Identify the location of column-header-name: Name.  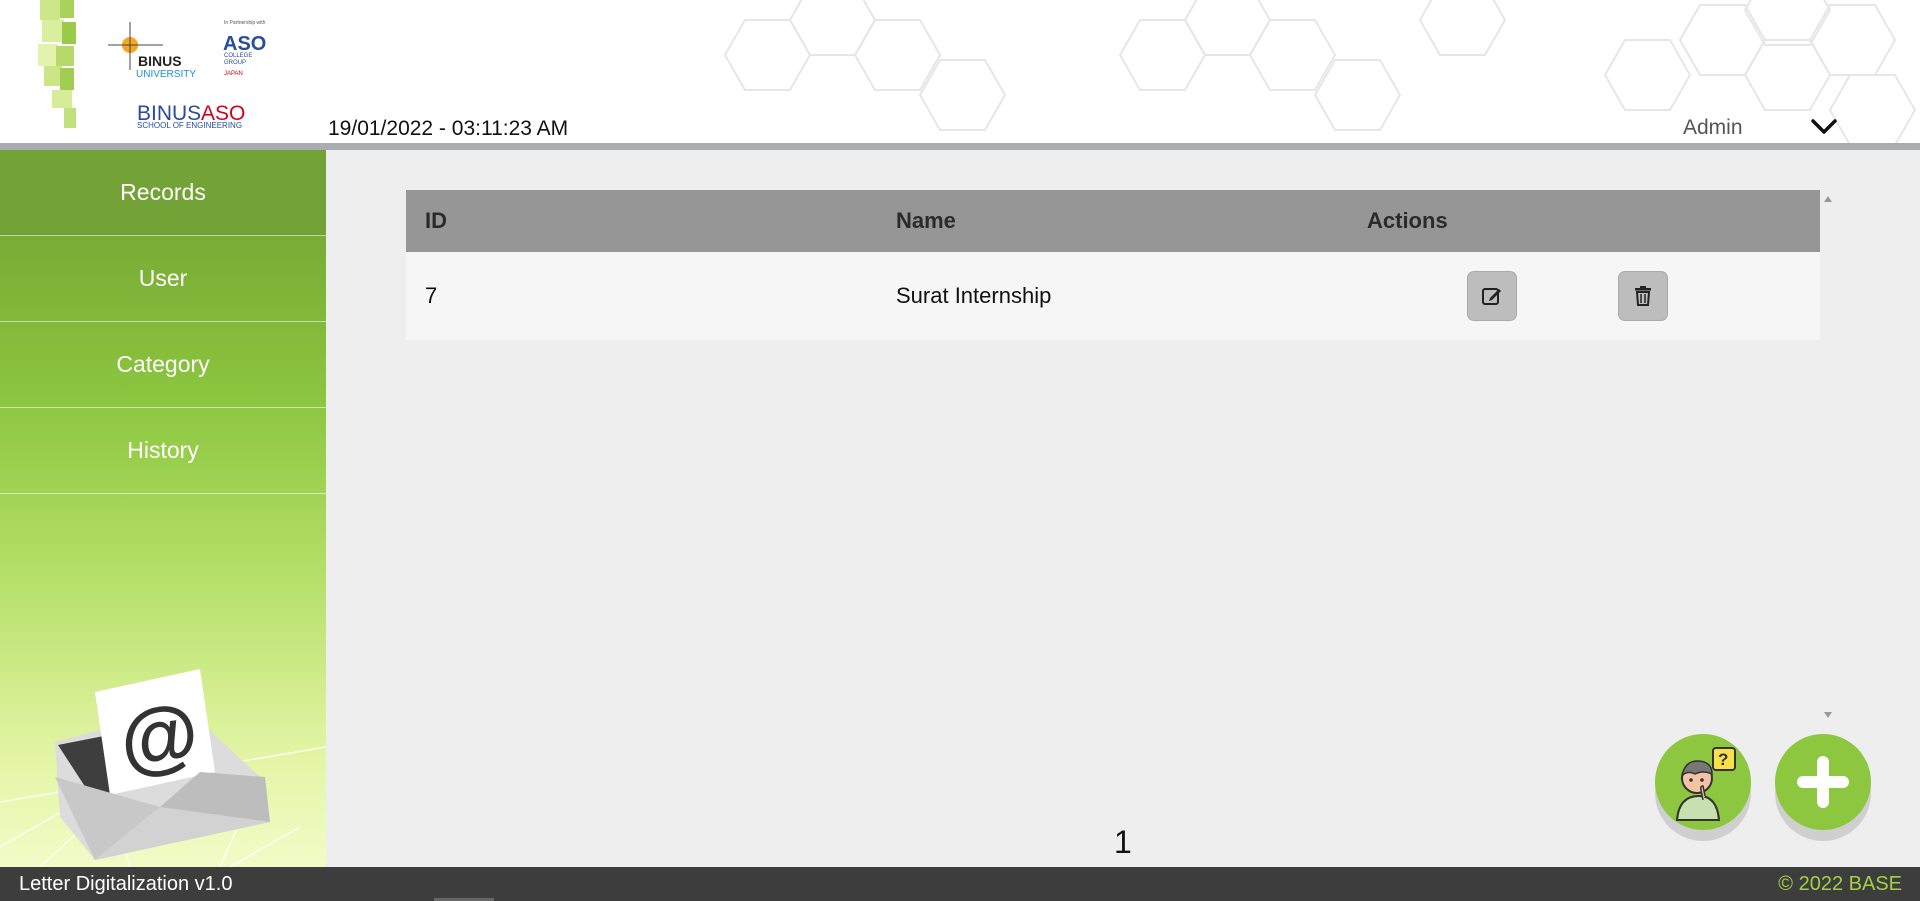
(926, 220).